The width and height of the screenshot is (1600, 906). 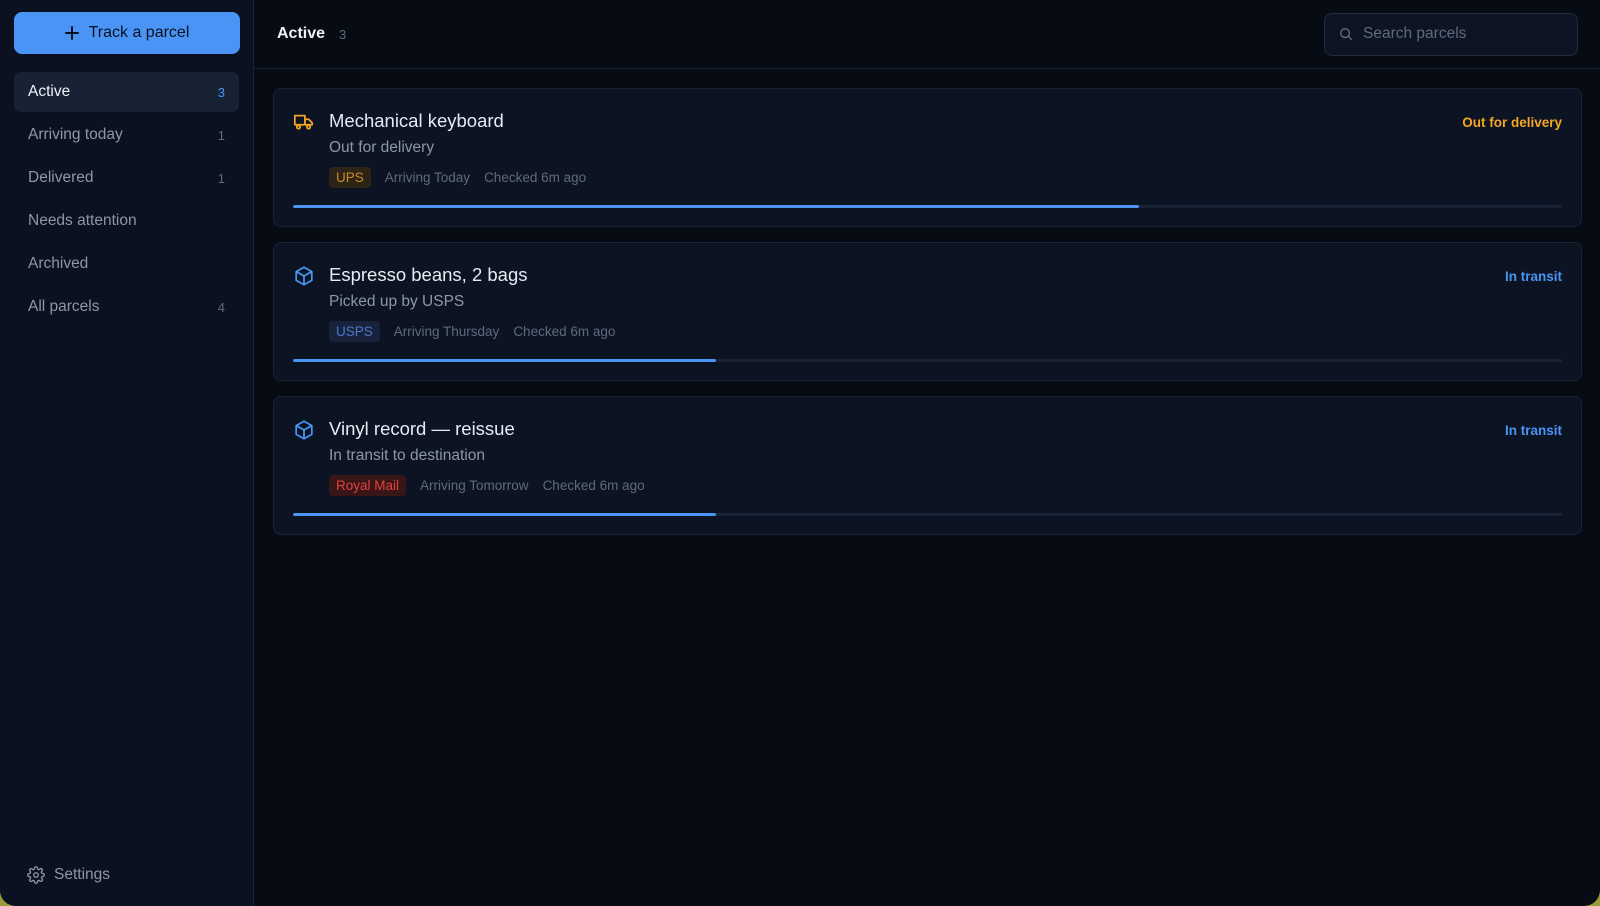 What do you see at coordinates (126, 92) in the screenshot?
I see `sidebar-item-active: Active 3` at bounding box center [126, 92].